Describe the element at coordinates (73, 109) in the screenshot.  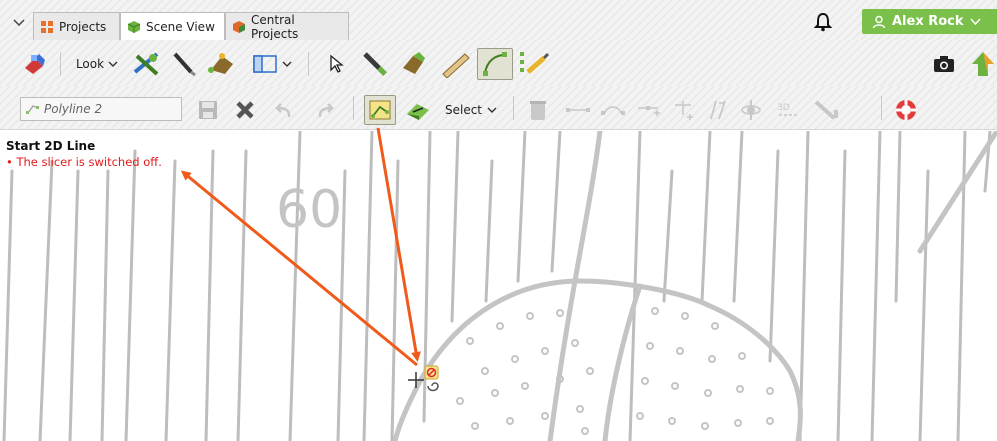
I see `polyline-name-placeholder: Polyline 2` at that location.